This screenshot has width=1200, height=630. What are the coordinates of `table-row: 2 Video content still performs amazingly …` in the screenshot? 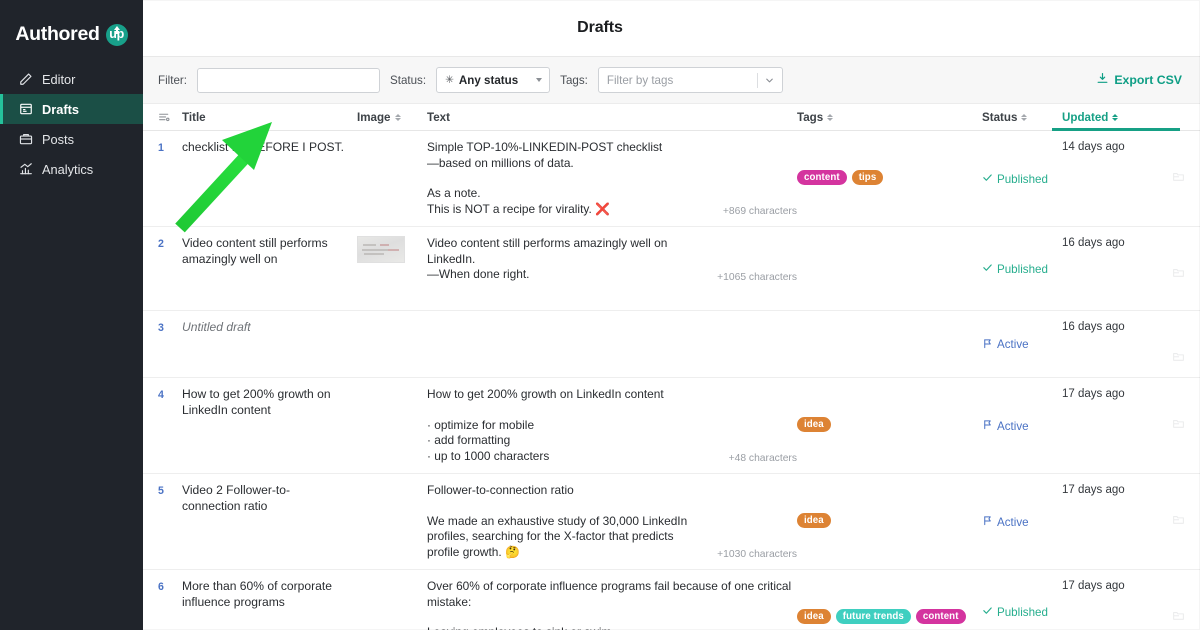 It's located at (671, 269).